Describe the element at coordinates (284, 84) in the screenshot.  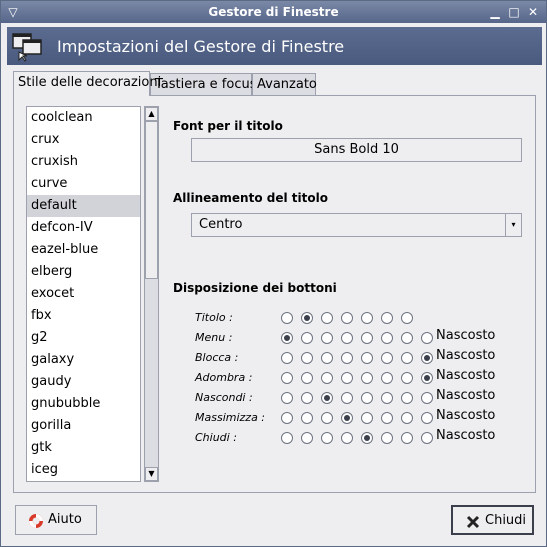
I see `tab-advanced: Avanzato` at that location.